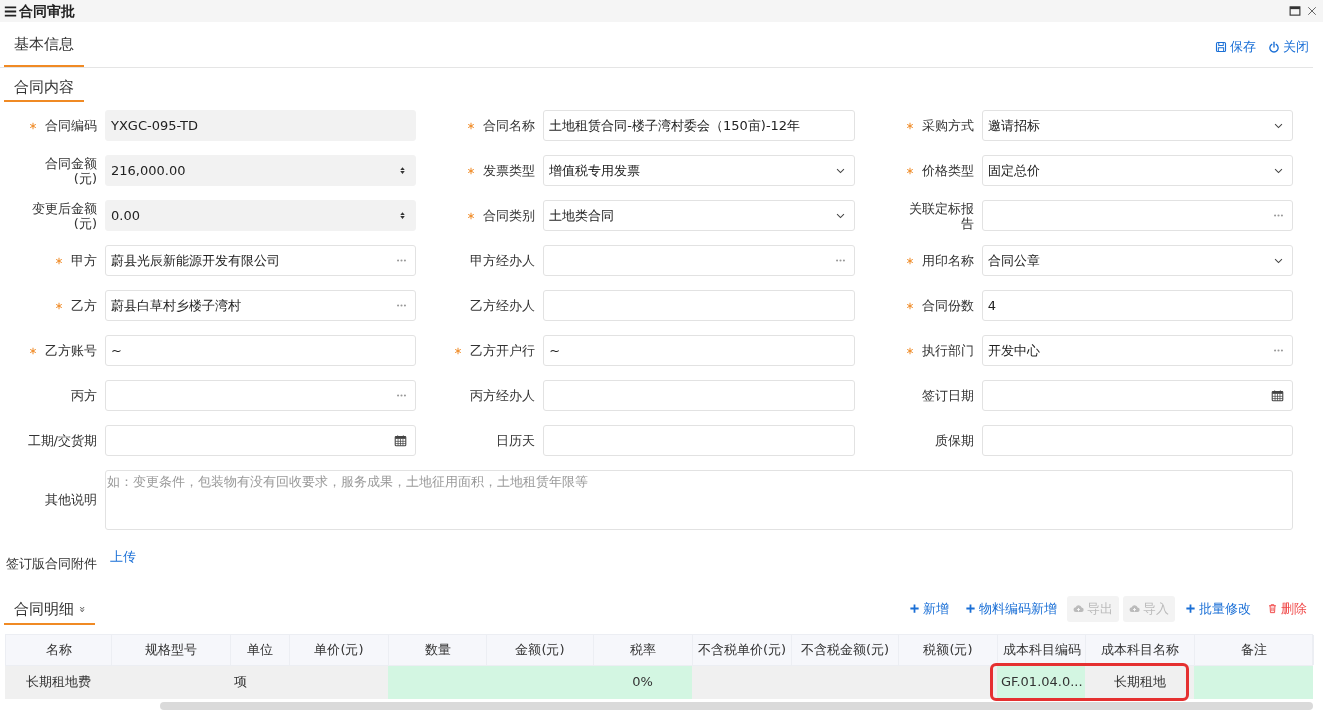 This screenshot has width=1323, height=711. I want to click on field-label: 价格类型, so click(947, 170).